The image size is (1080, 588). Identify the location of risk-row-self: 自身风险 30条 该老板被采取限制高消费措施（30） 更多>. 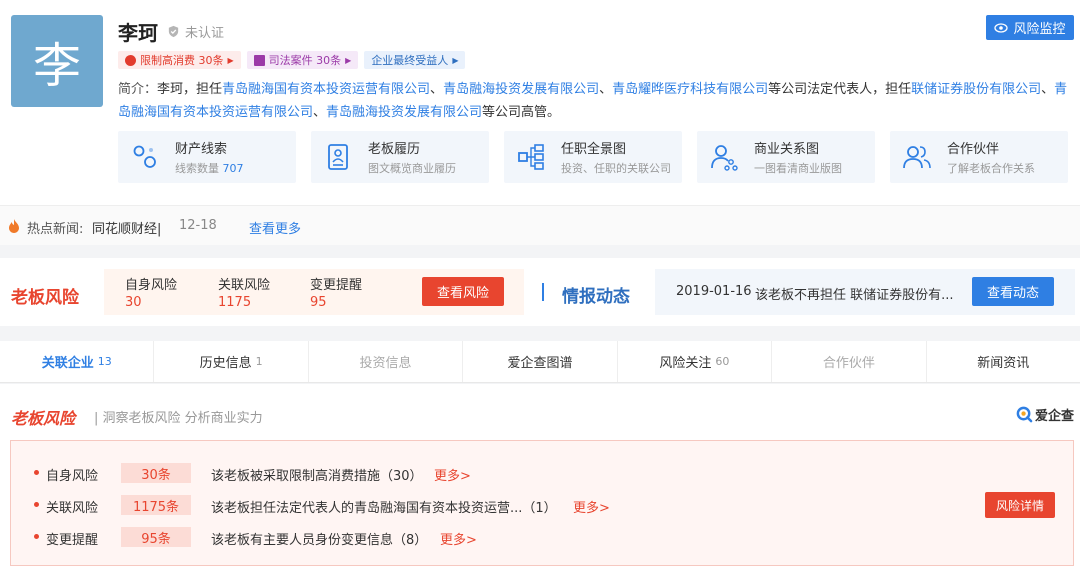
(511, 473).